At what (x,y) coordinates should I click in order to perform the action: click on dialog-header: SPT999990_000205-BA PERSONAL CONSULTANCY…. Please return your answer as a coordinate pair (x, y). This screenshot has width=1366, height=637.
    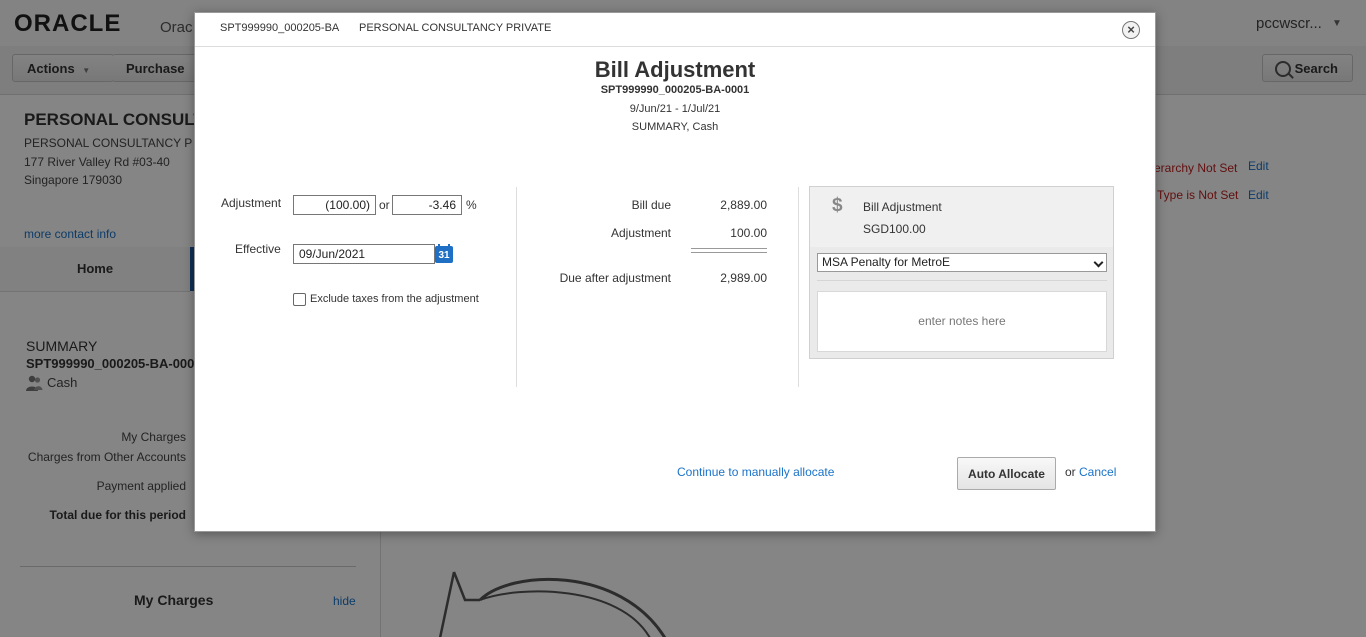
    Looking at the image, I should click on (675, 30).